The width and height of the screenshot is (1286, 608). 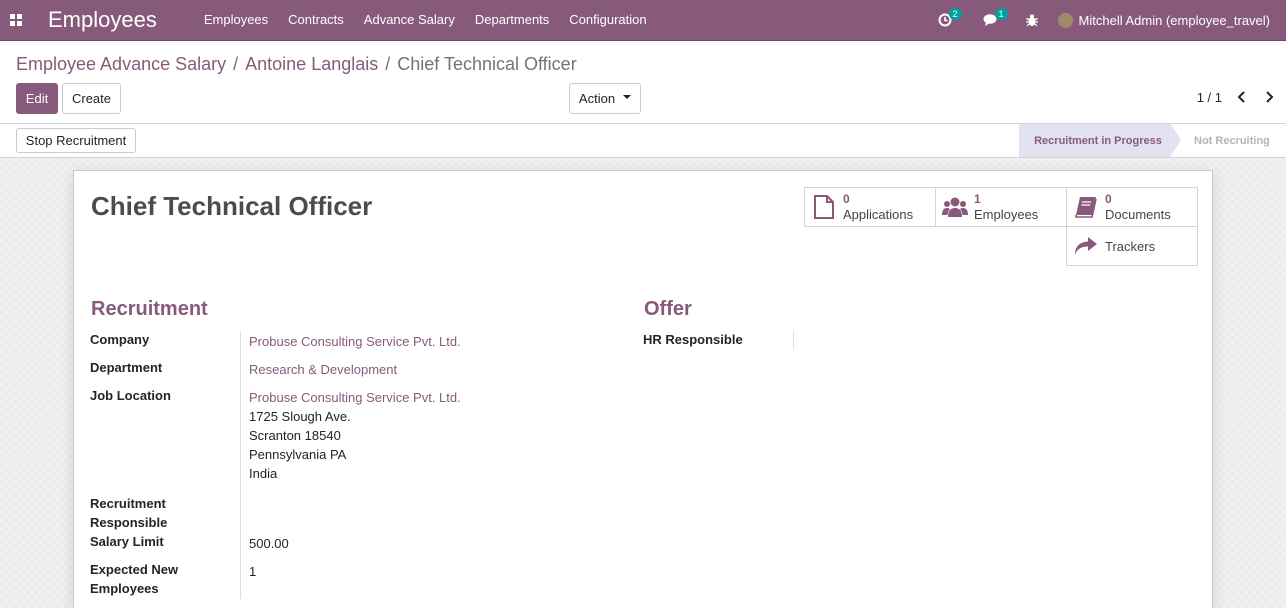 I want to click on applications-button: 0 Applications, so click(x=870, y=207).